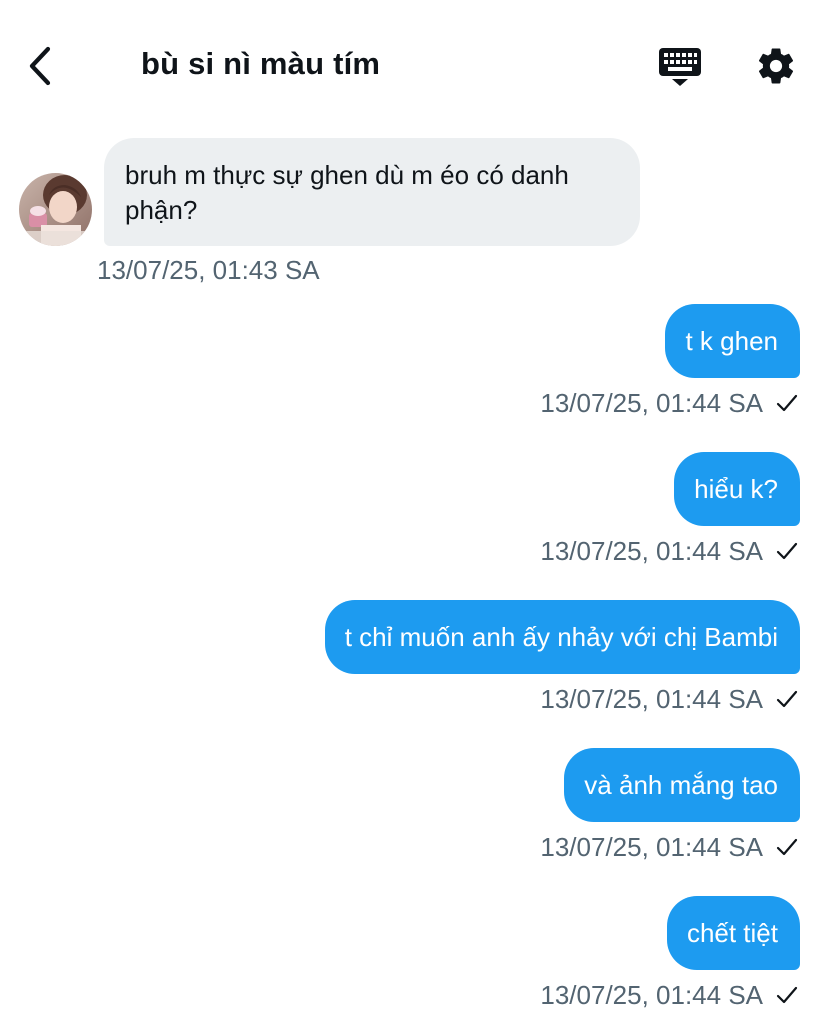 This screenshot has width=824, height=1031. I want to click on conversation-header: bù si nì màu tím, so click(412, 60).